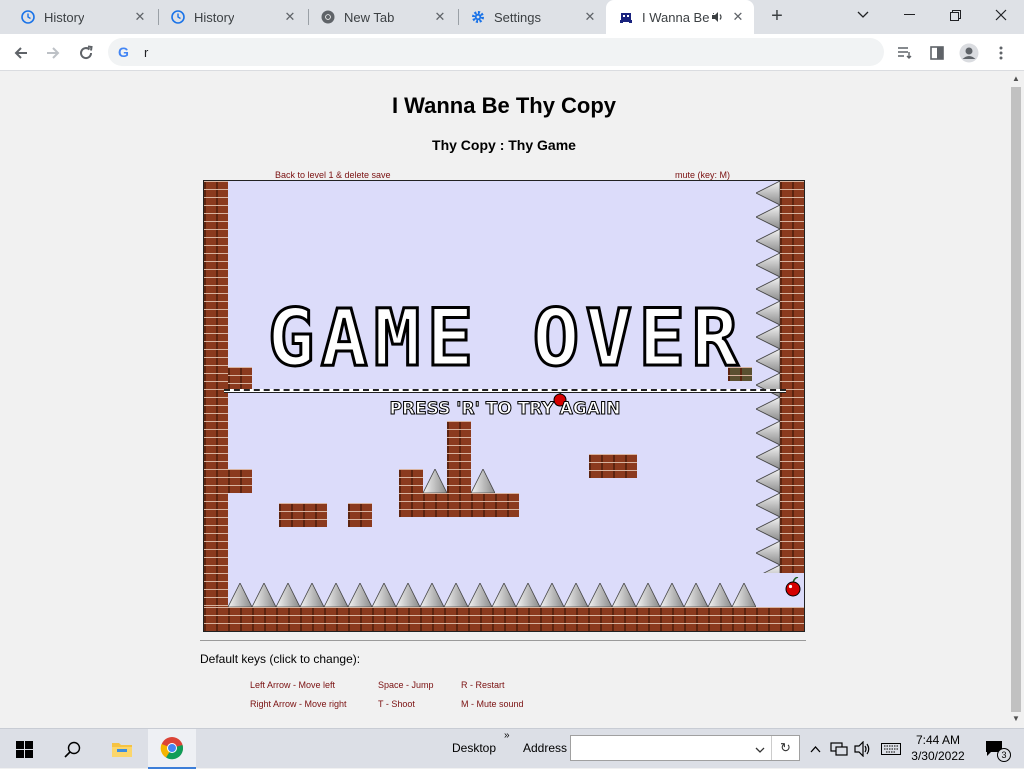 This screenshot has height=769, width=1024. What do you see at coordinates (21, 53) in the screenshot?
I see `back-button` at bounding box center [21, 53].